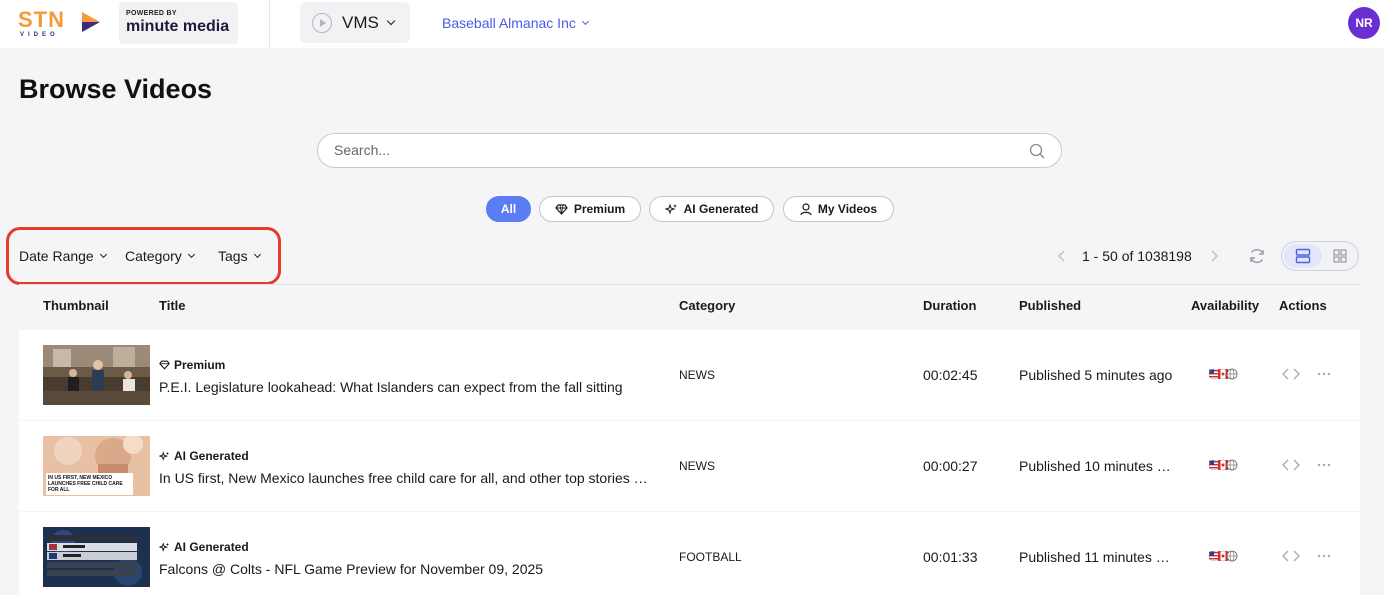 The height and width of the screenshot is (595, 1384). I want to click on type-filter-chips: All Premium AI Generated My Videos, so click(692, 209).